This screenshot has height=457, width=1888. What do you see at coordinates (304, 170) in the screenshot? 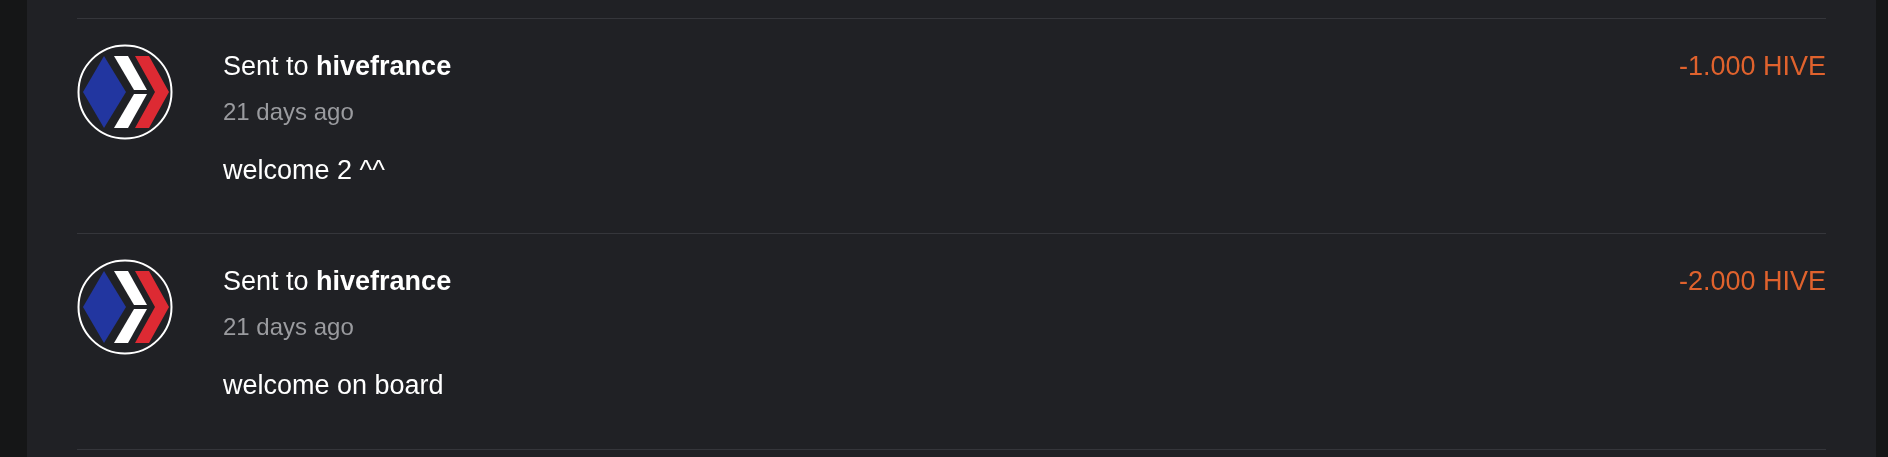
I see `transaction-memo: welcome 2 ^^` at bounding box center [304, 170].